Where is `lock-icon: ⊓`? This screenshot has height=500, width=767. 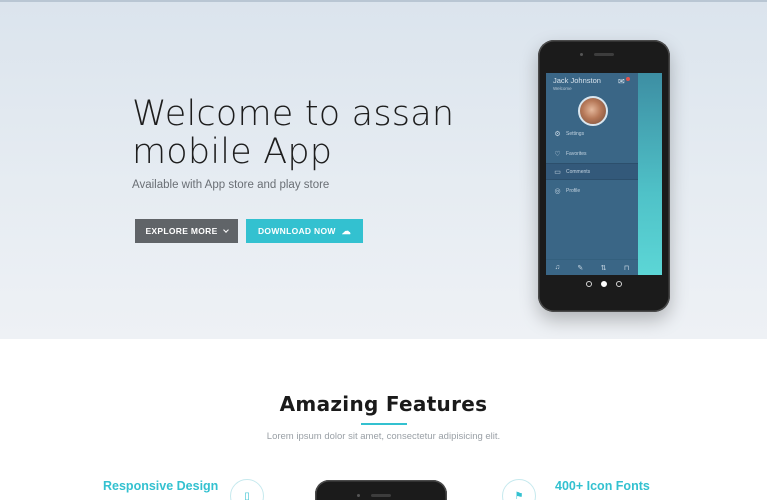 lock-icon: ⊓ is located at coordinates (626, 268).